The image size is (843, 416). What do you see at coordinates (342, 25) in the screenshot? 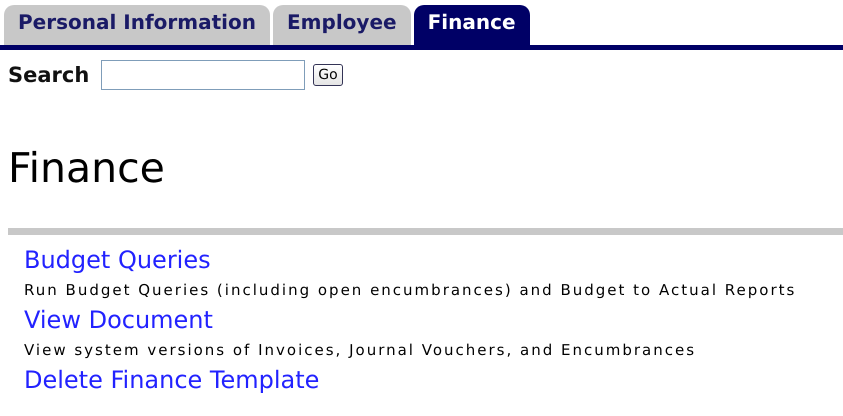
I see `tab: Employee` at bounding box center [342, 25].